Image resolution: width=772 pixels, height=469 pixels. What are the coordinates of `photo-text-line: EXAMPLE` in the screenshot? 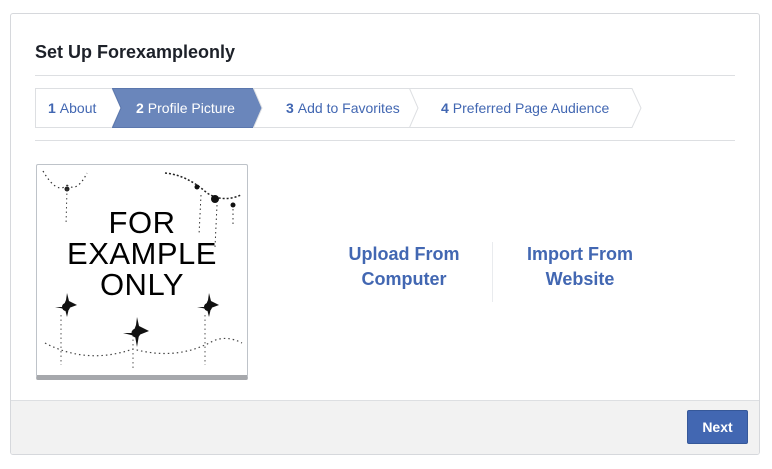 It's located at (142, 253).